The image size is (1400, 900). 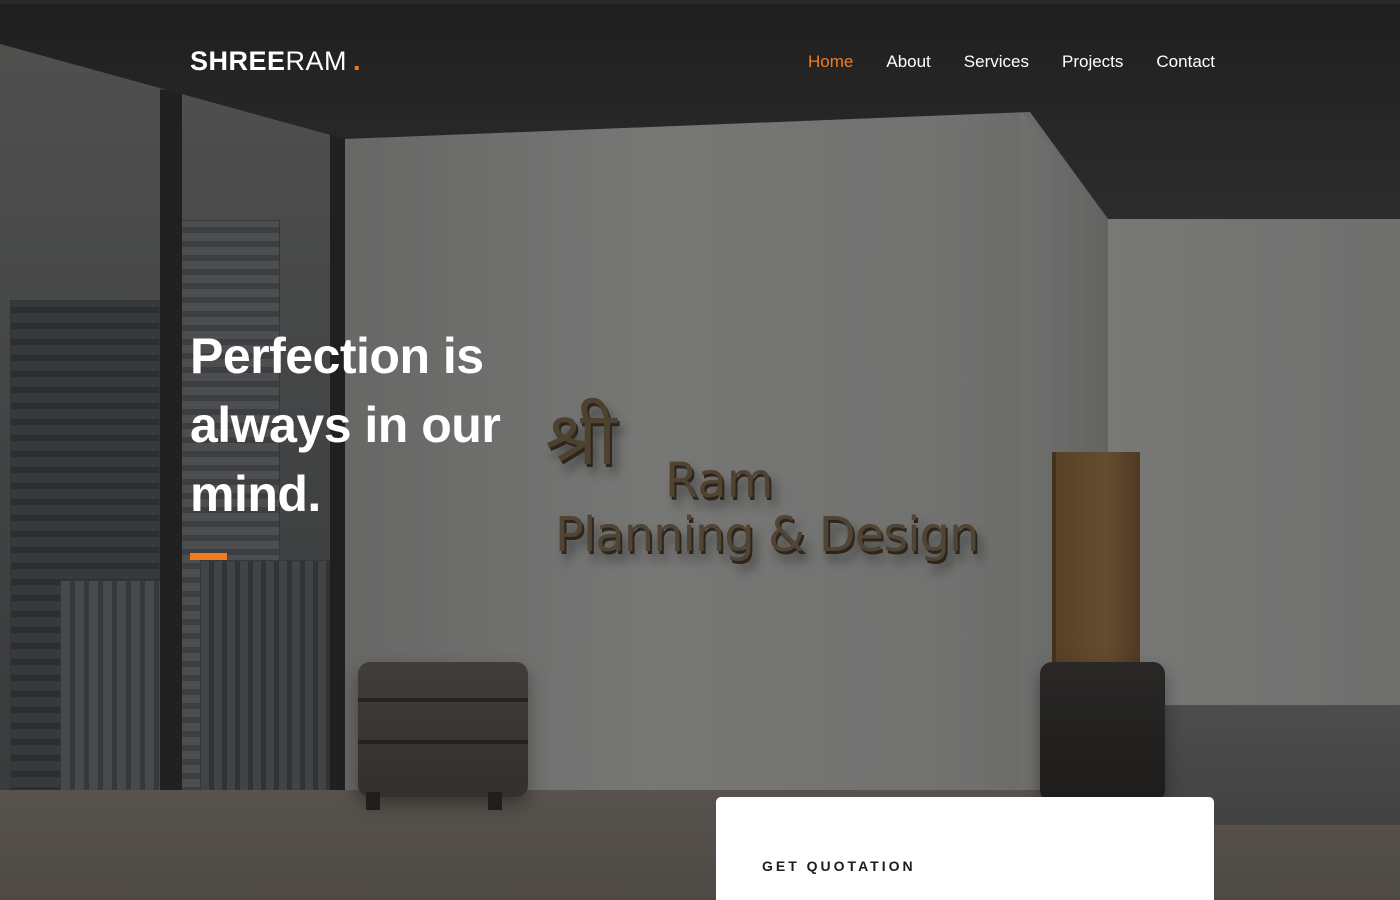 I want to click on accent-bar, so click(x=208, y=556).